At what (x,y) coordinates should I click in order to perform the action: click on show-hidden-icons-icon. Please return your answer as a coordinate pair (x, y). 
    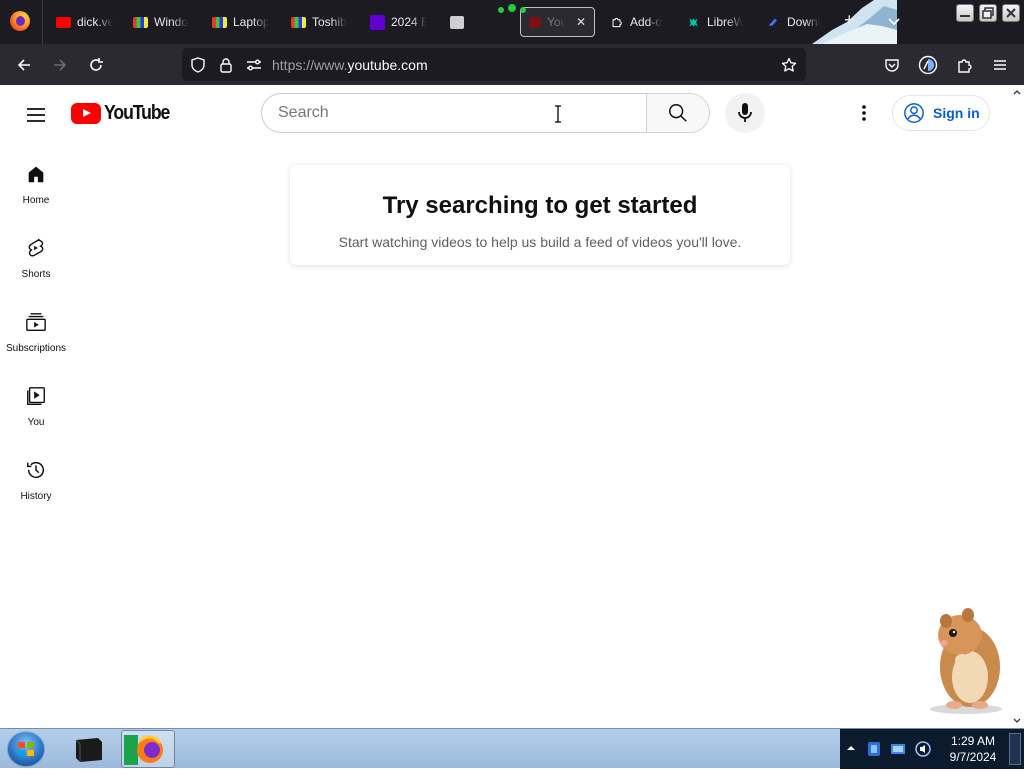
    Looking at the image, I should click on (851, 748).